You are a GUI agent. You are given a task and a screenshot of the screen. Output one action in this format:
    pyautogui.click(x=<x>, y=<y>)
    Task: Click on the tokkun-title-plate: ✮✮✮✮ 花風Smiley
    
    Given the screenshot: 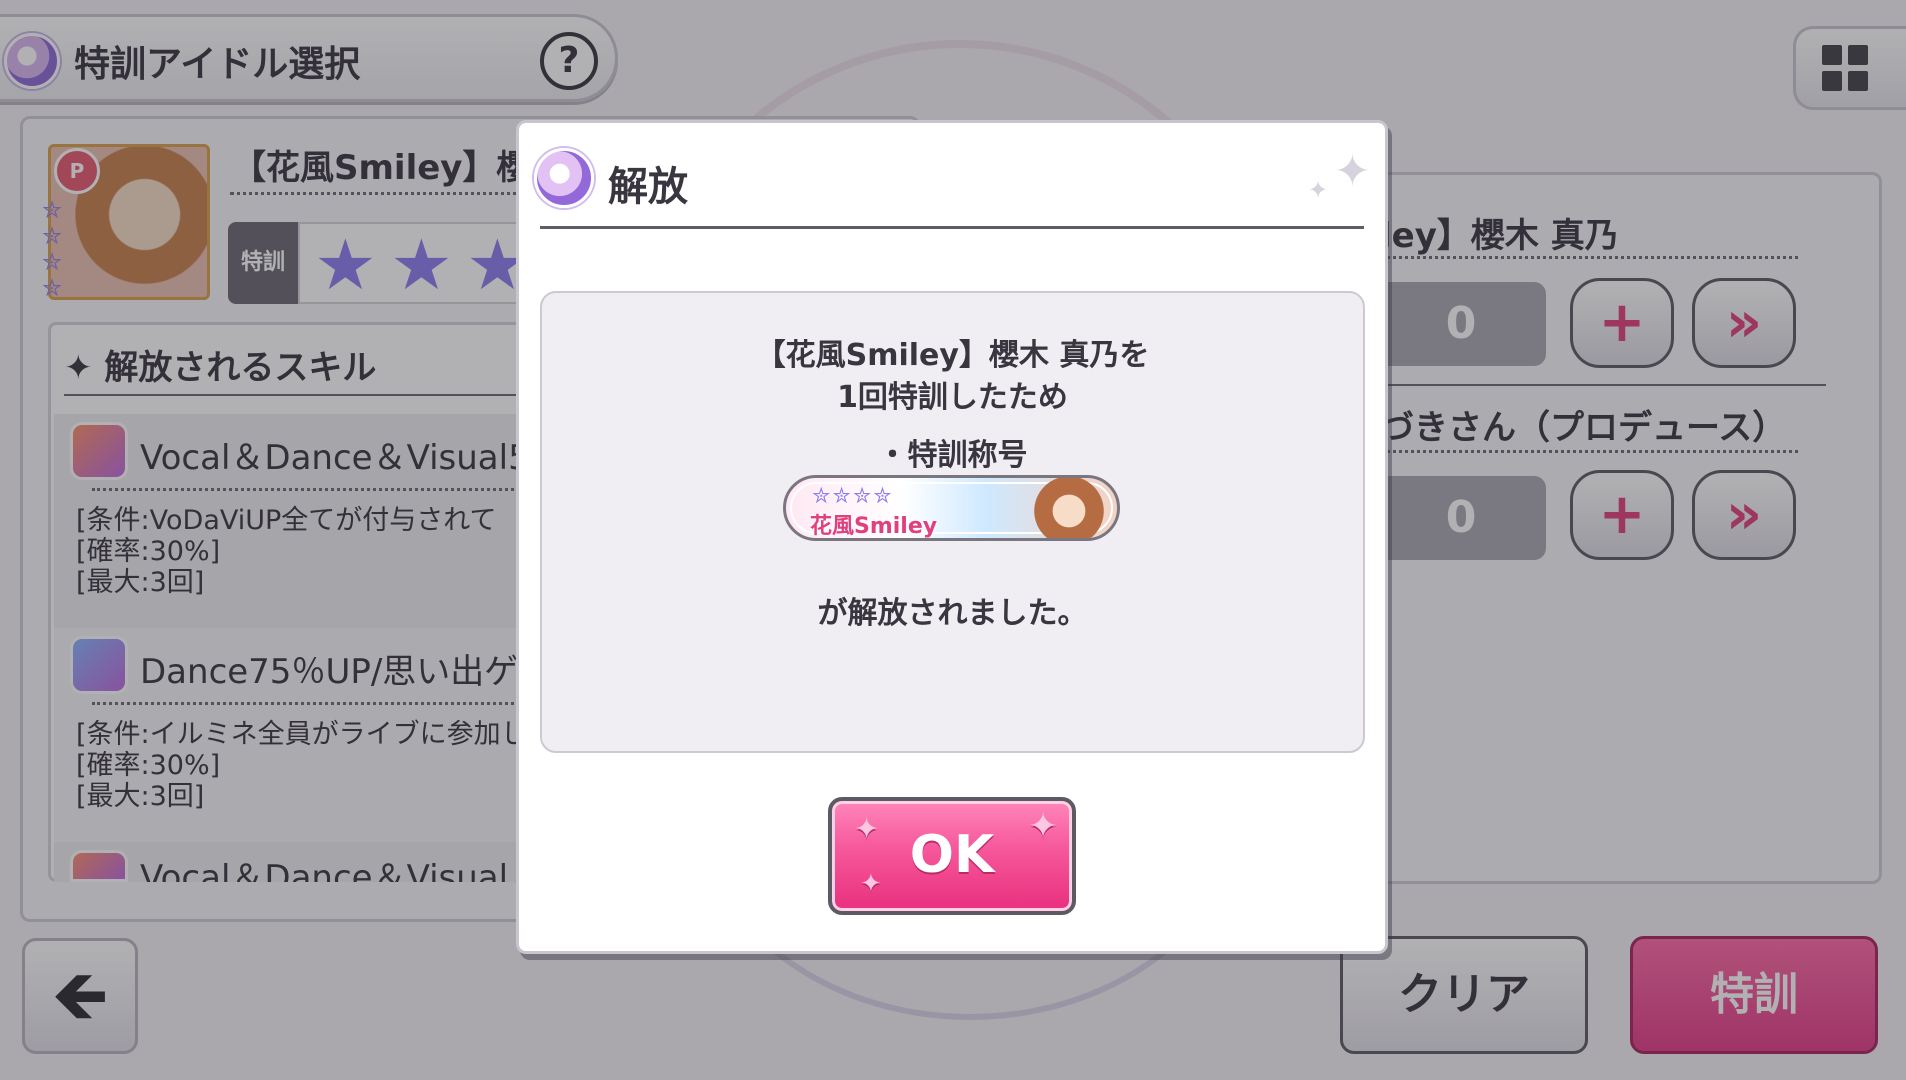 What is the action you would take?
    pyautogui.click(x=951, y=508)
    